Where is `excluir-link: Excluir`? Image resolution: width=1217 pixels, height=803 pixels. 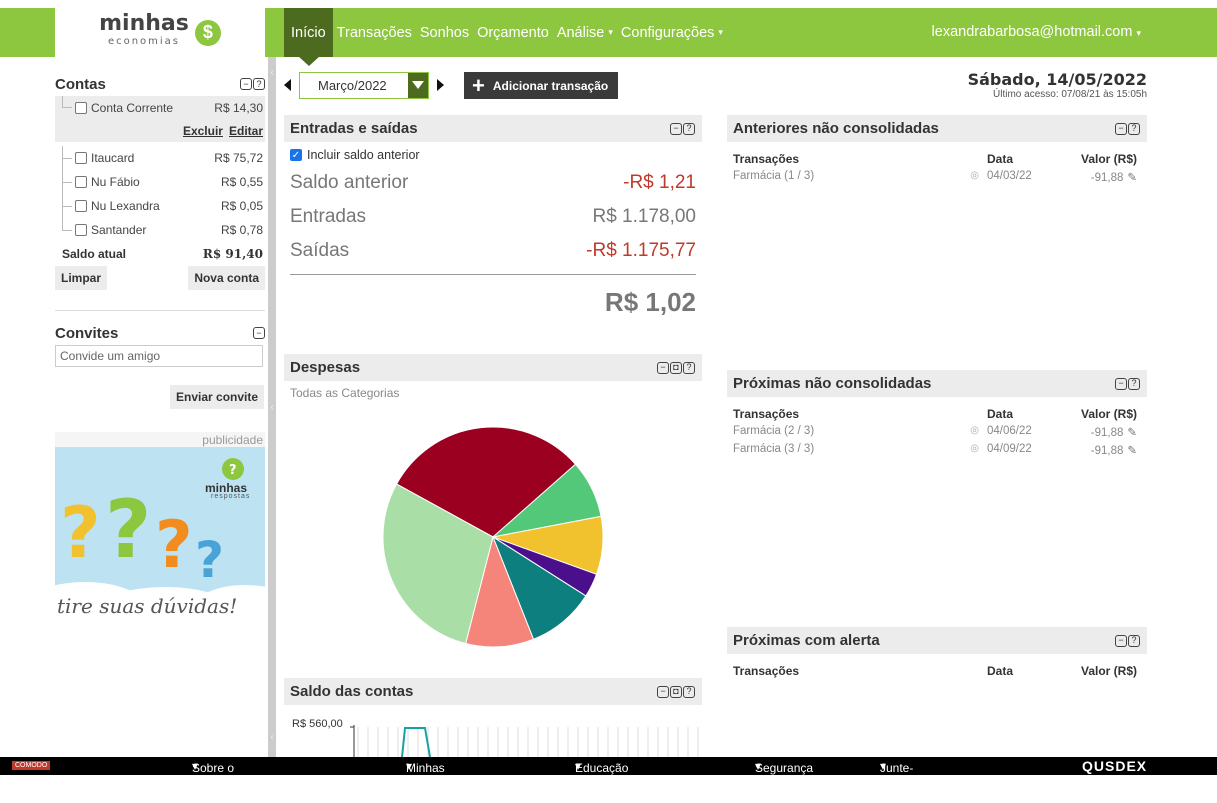
excluir-link: Excluir is located at coordinates (203, 131).